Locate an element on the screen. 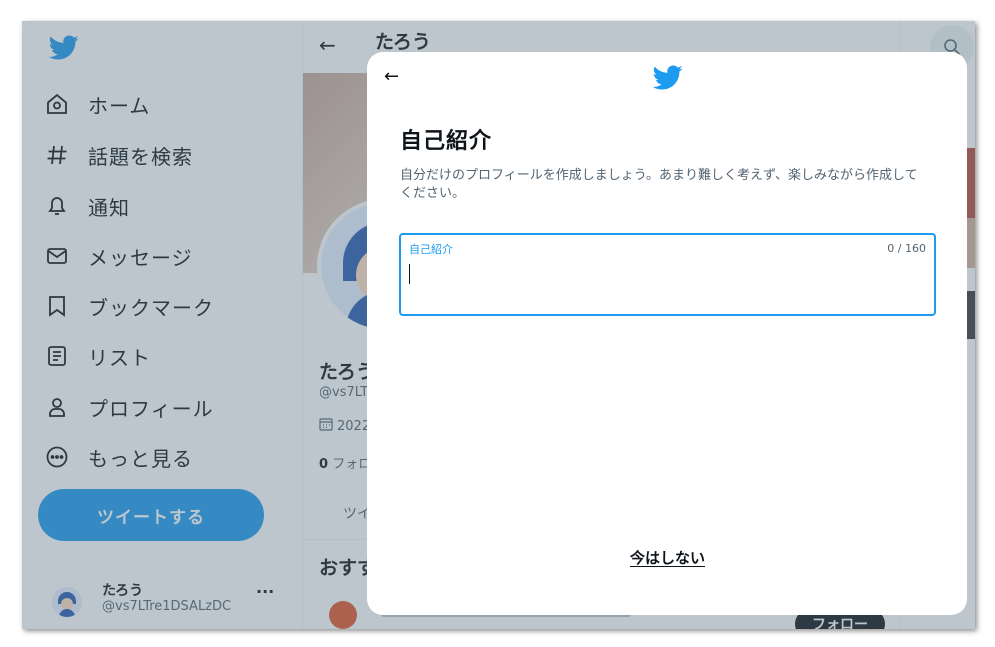 The width and height of the screenshot is (995, 647). twitter-bird-icon is located at coordinates (668, 77).